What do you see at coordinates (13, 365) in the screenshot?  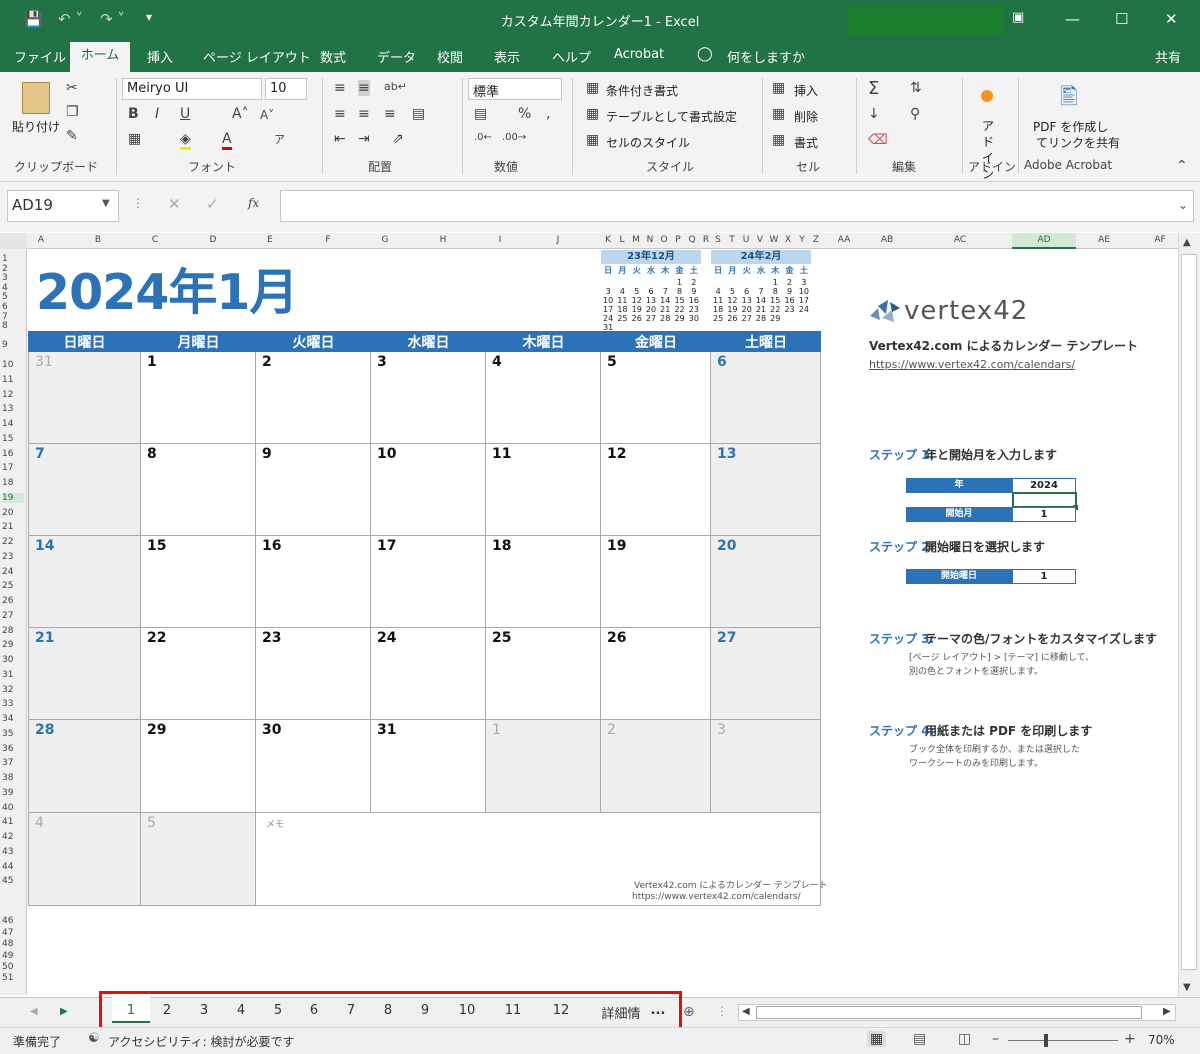 I see `row-header: 10` at bounding box center [13, 365].